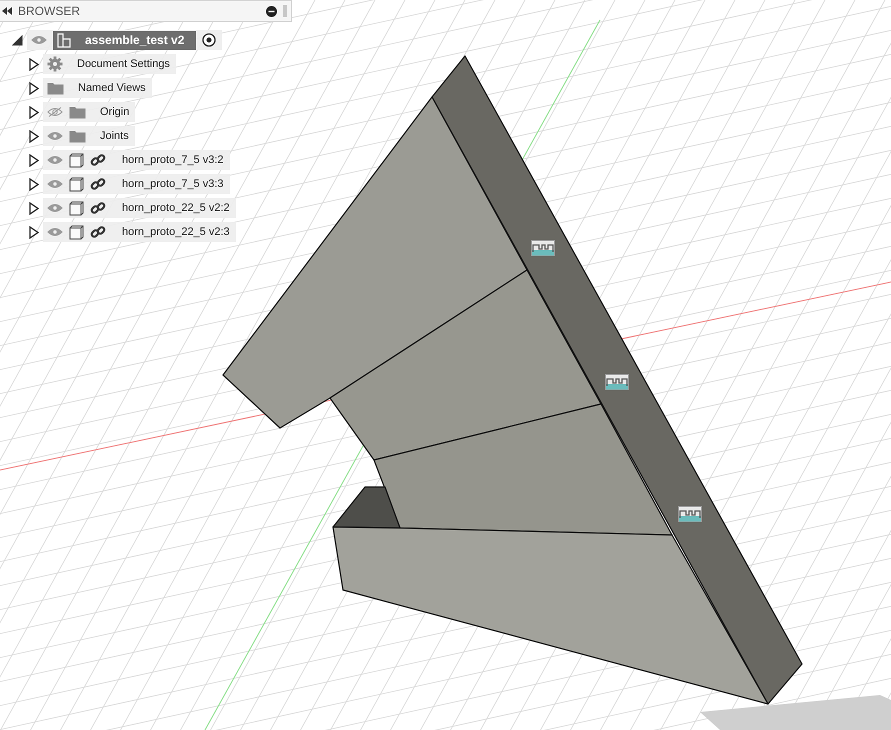 The width and height of the screenshot is (891, 730). What do you see at coordinates (17, 40) in the screenshot?
I see `collapse-triangle-icon` at bounding box center [17, 40].